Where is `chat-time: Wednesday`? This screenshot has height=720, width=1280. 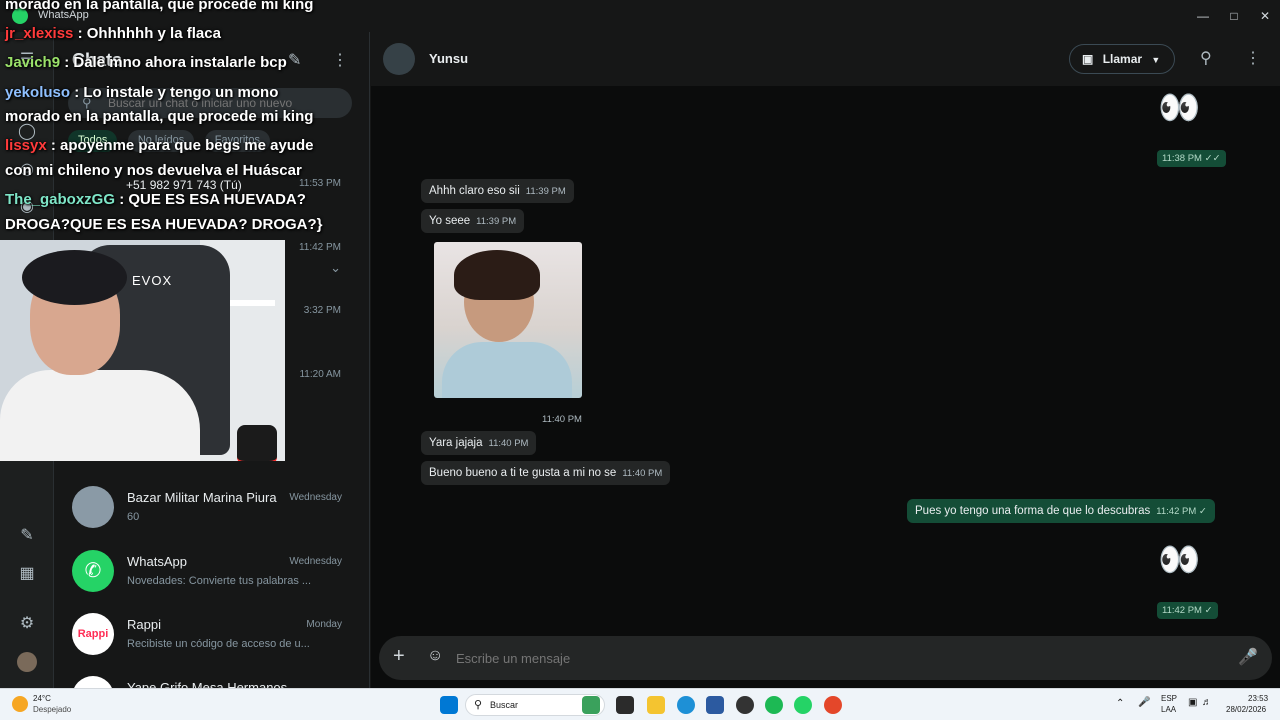 chat-time: Wednesday is located at coordinates (315, 561).